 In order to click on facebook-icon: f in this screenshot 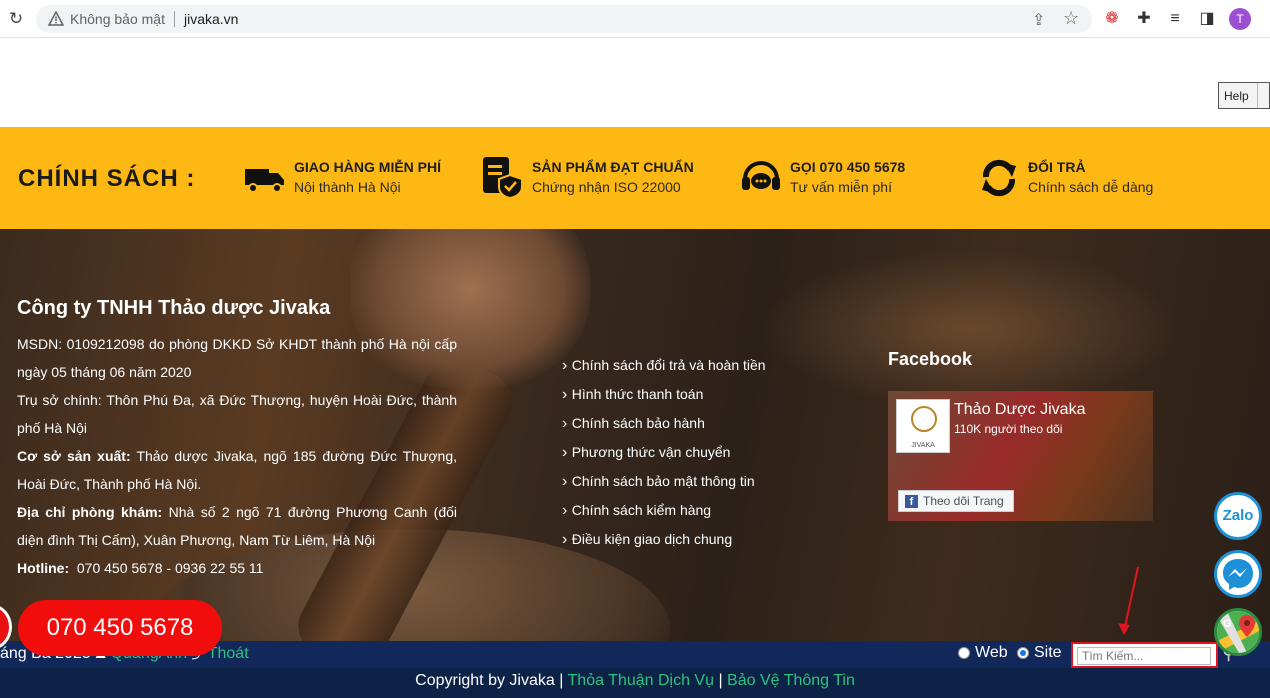, I will do `click(911, 501)`.